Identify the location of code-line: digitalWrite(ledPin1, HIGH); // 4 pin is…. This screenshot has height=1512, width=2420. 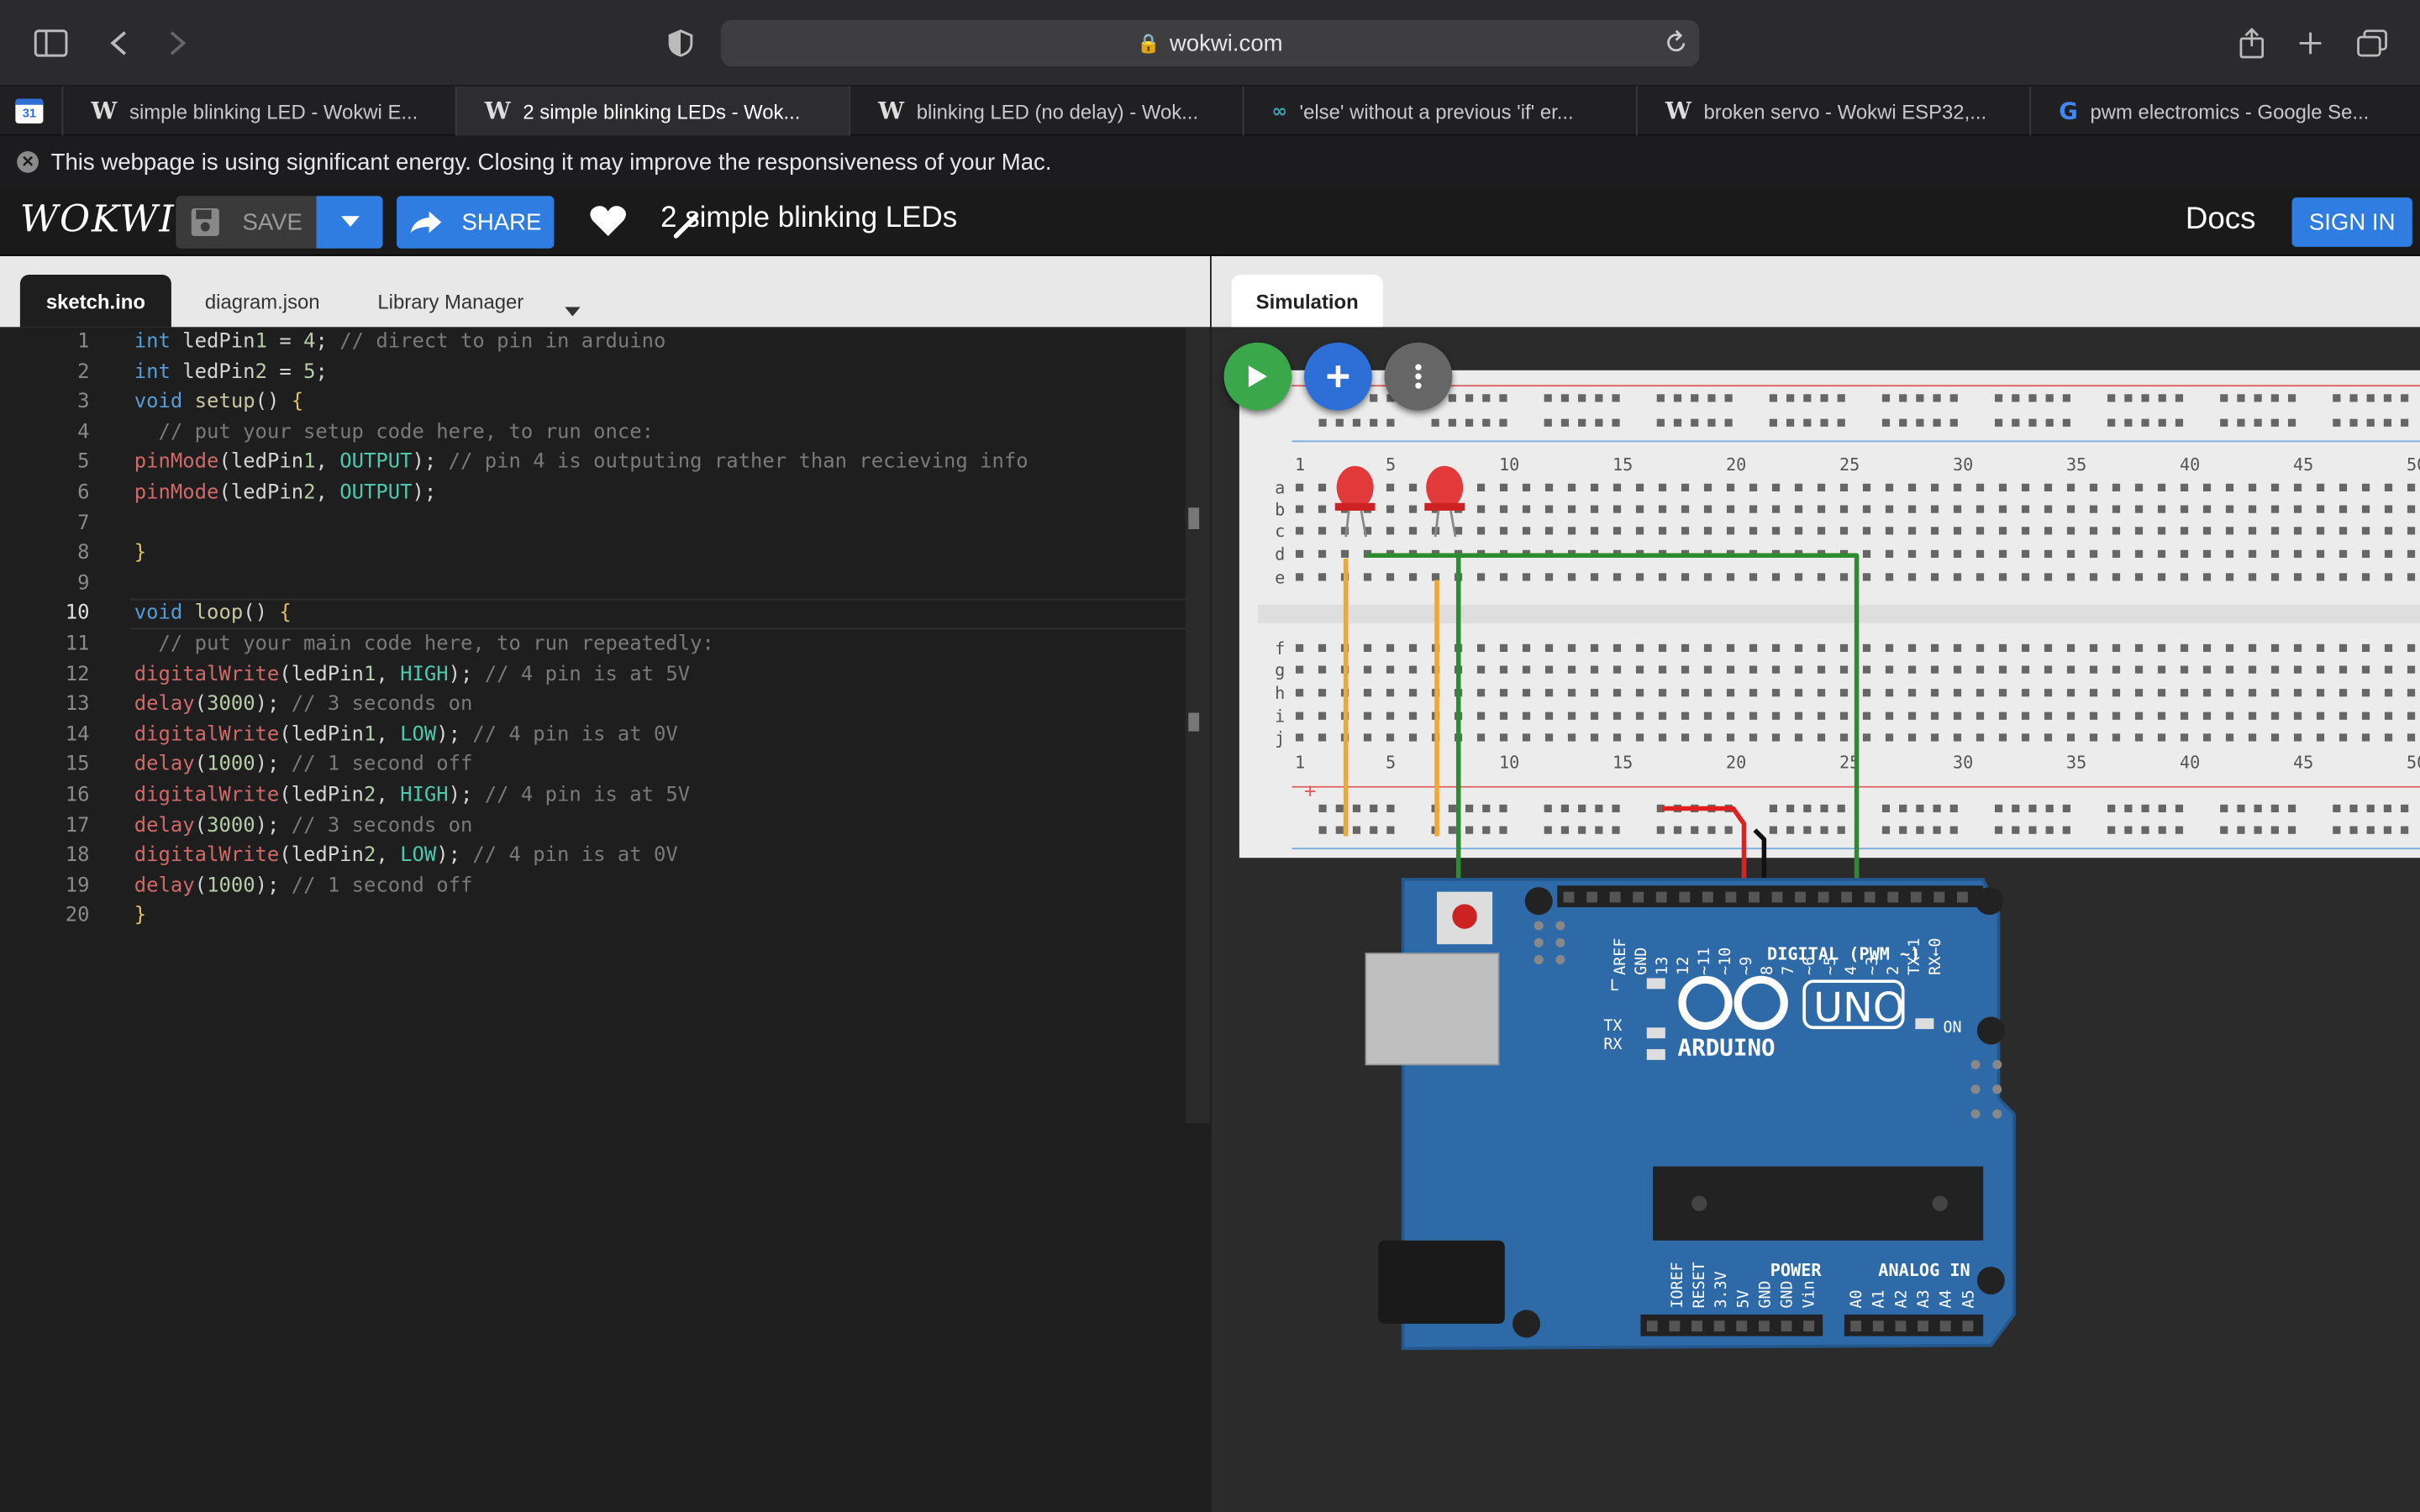
(666, 674).